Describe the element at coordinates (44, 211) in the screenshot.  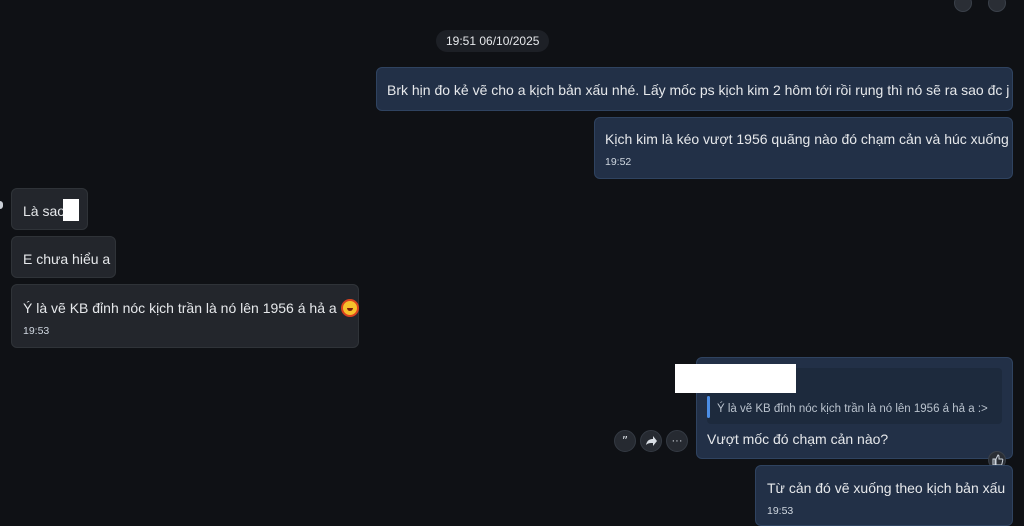
I see `message-text: Là sao` at that location.